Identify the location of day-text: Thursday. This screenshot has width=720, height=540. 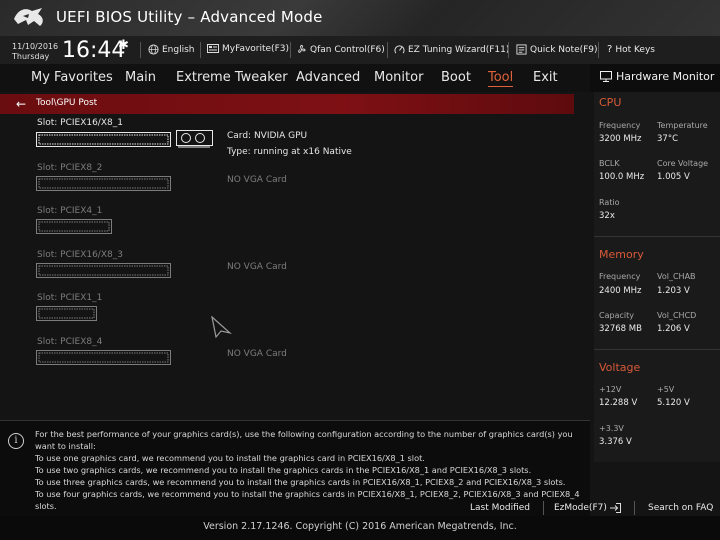
(31, 56).